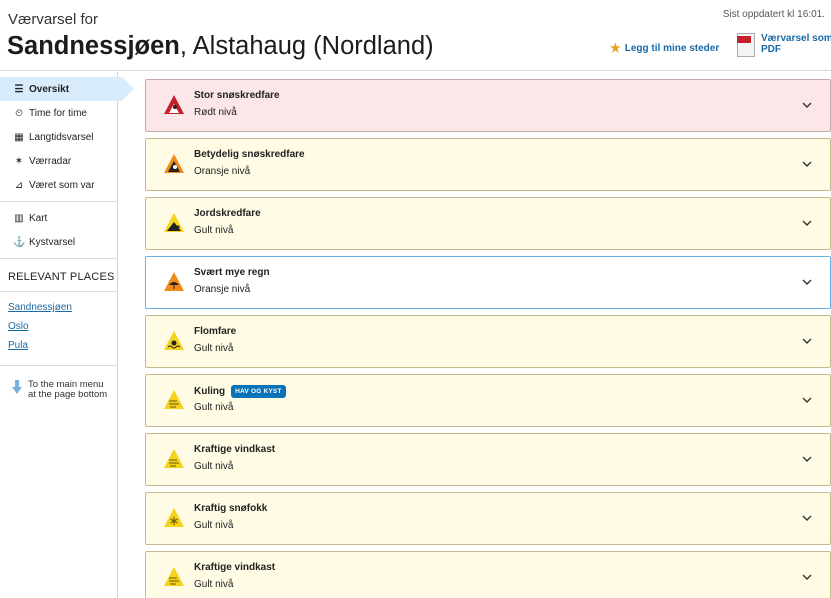 This screenshot has height=598, width=831. I want to click on sidebar-item-time-for-time: ⏲ Time for time, so click(58, 113).